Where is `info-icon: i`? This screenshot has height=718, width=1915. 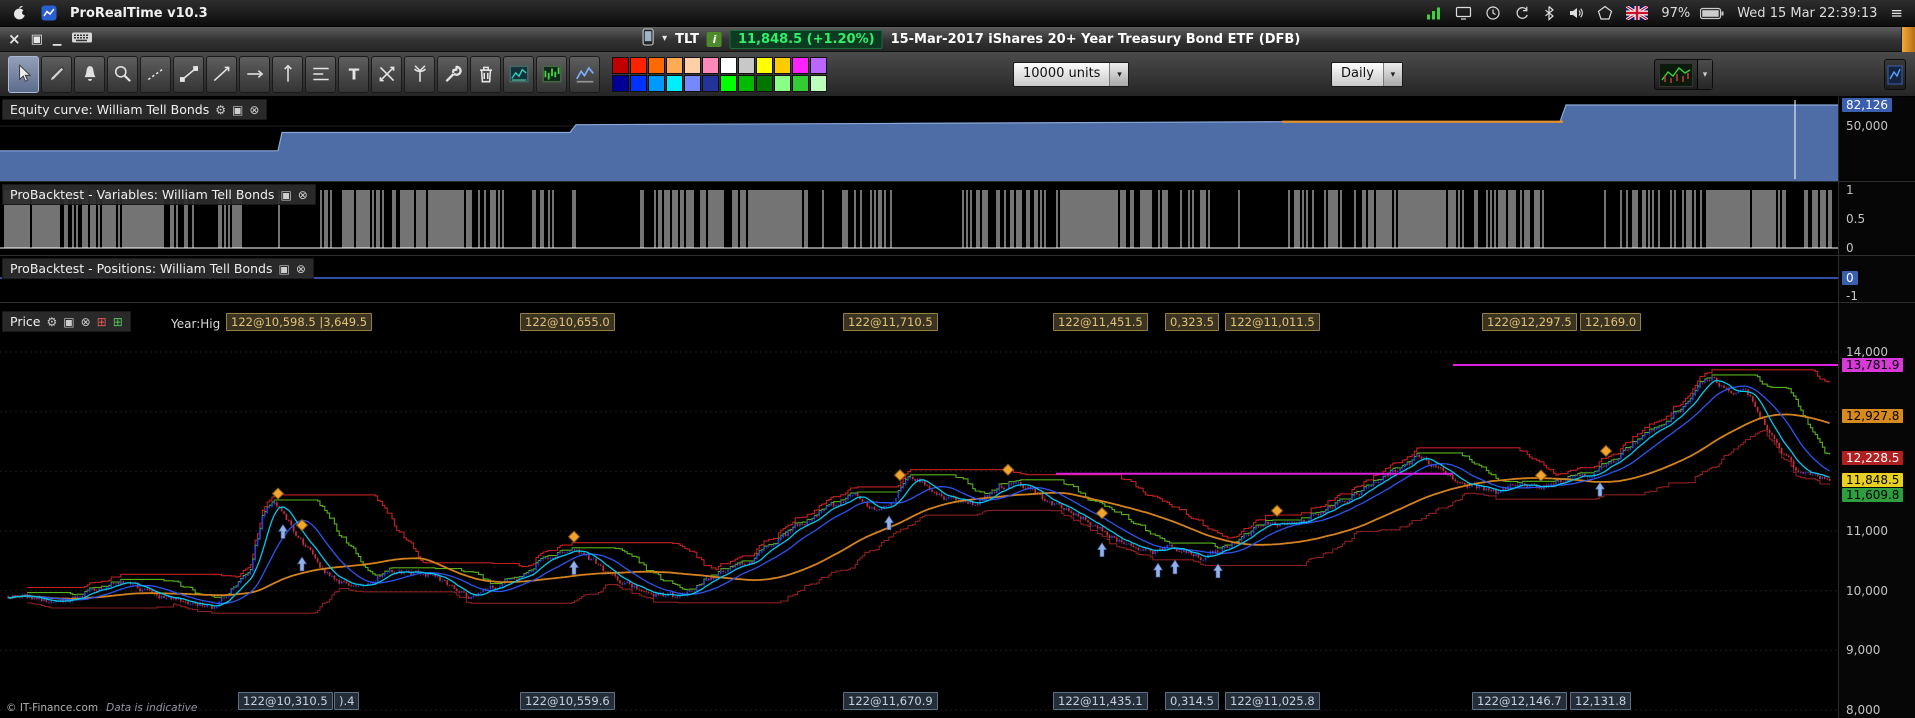
info-icon: i is located at coordinates (715, 39).